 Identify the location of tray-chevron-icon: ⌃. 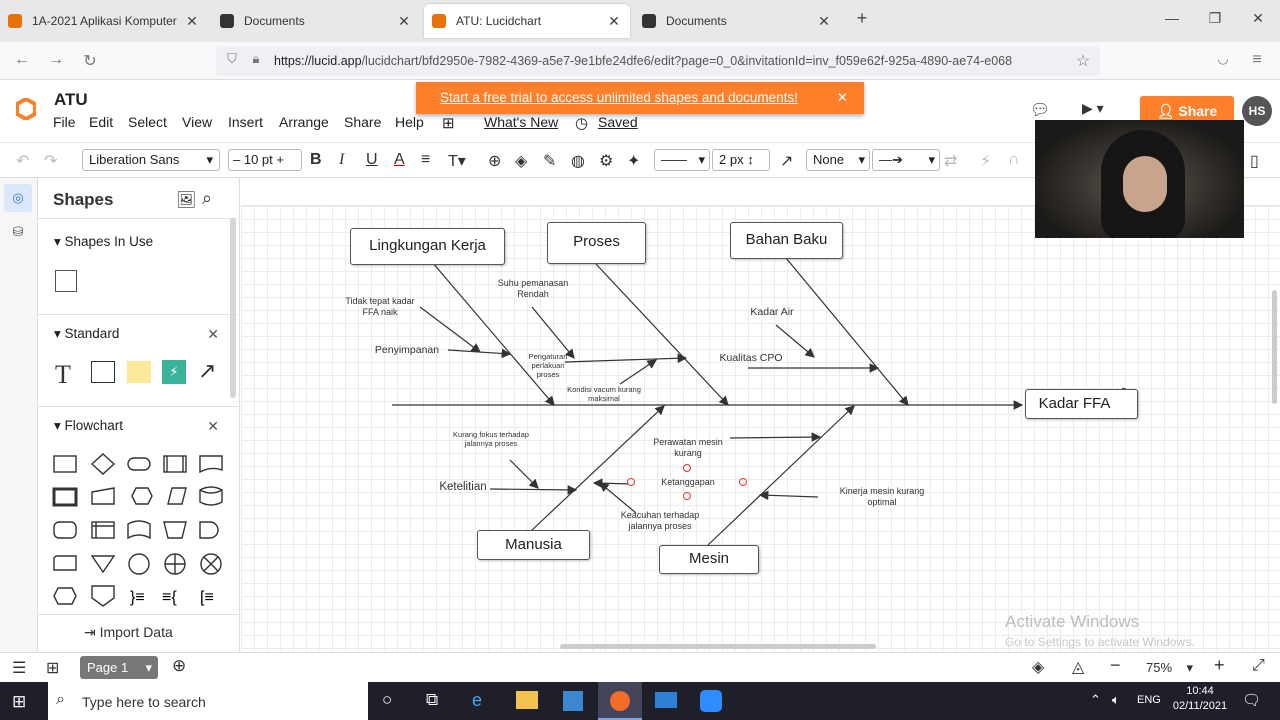
(1095, 700).